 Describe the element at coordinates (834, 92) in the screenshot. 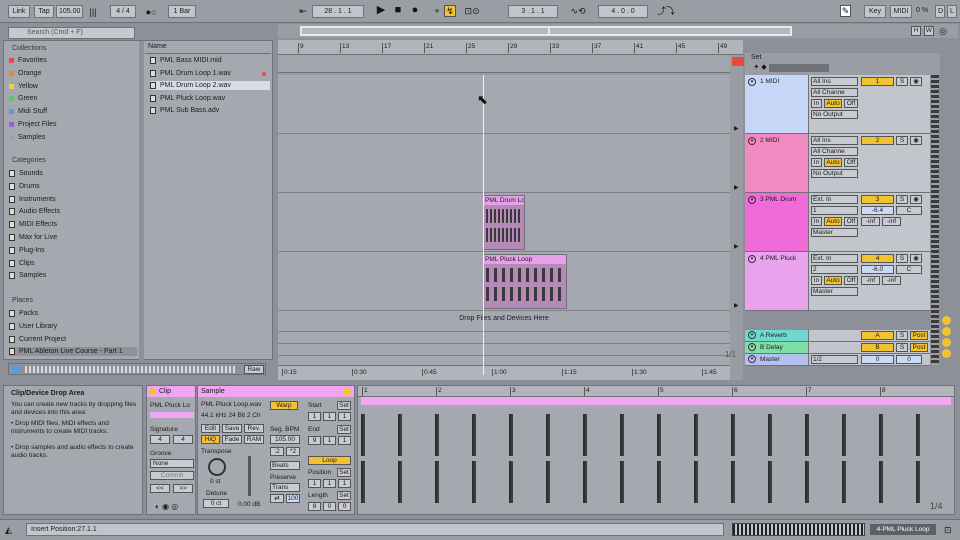

I see `input-channel-select: All Channe` at that location.